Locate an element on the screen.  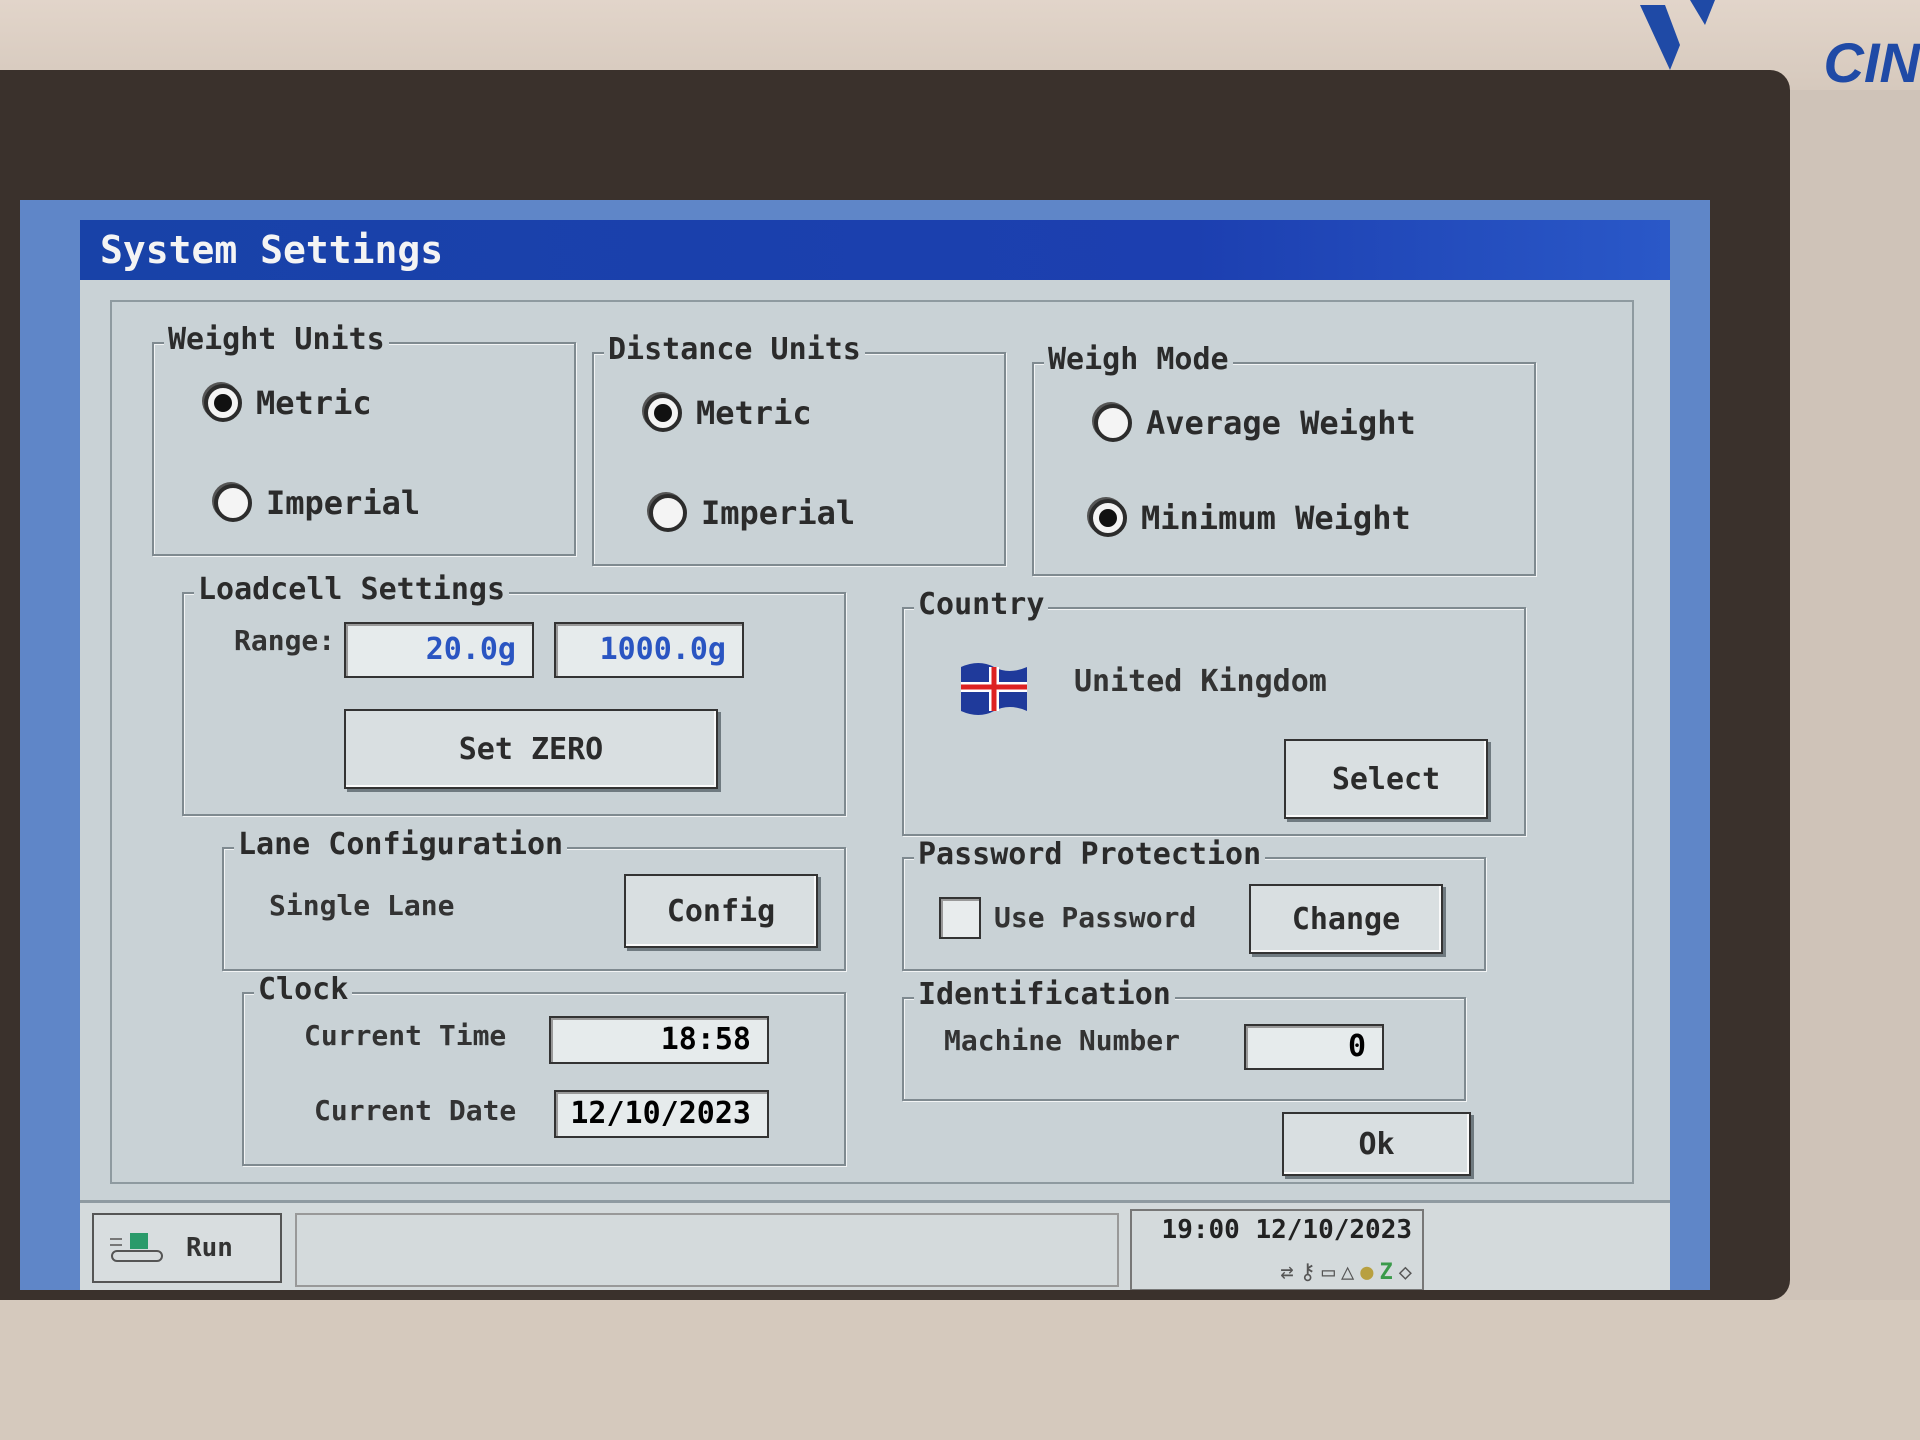
bulb-icon: ● is located at coordinates (1367, 1272).